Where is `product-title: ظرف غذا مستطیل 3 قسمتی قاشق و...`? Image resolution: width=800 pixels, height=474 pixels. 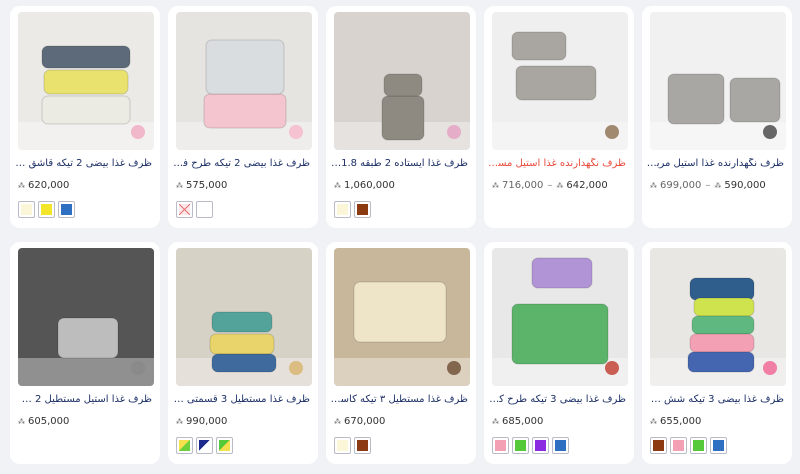 product-title: ظرف غذا مستطیل 3 قسمتی قاشق و... is located at coordinates (241, 399).